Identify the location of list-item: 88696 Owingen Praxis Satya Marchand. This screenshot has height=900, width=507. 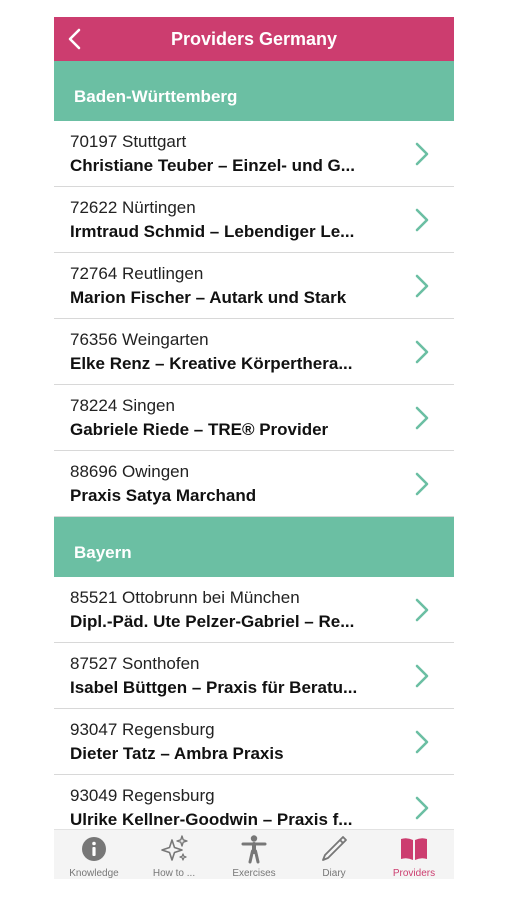
(254, 484).